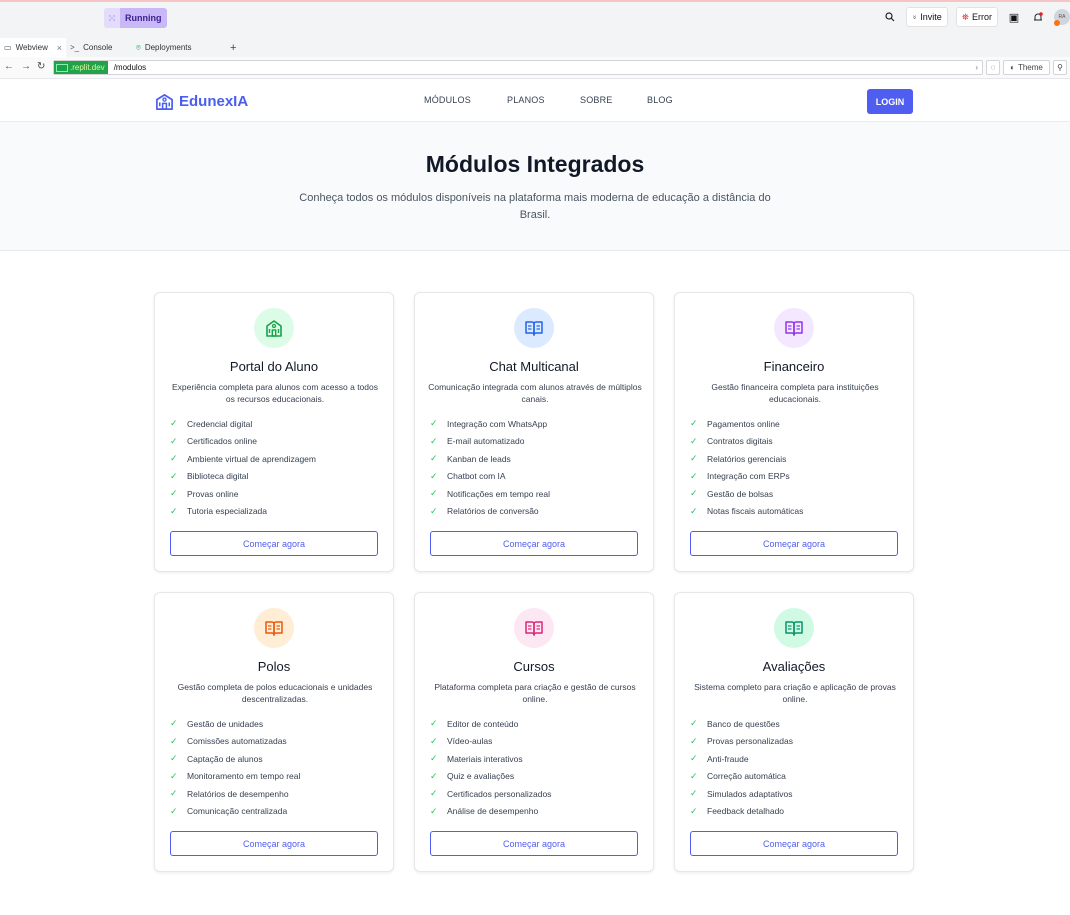  I want to click on search-icon, so click(890, 17).